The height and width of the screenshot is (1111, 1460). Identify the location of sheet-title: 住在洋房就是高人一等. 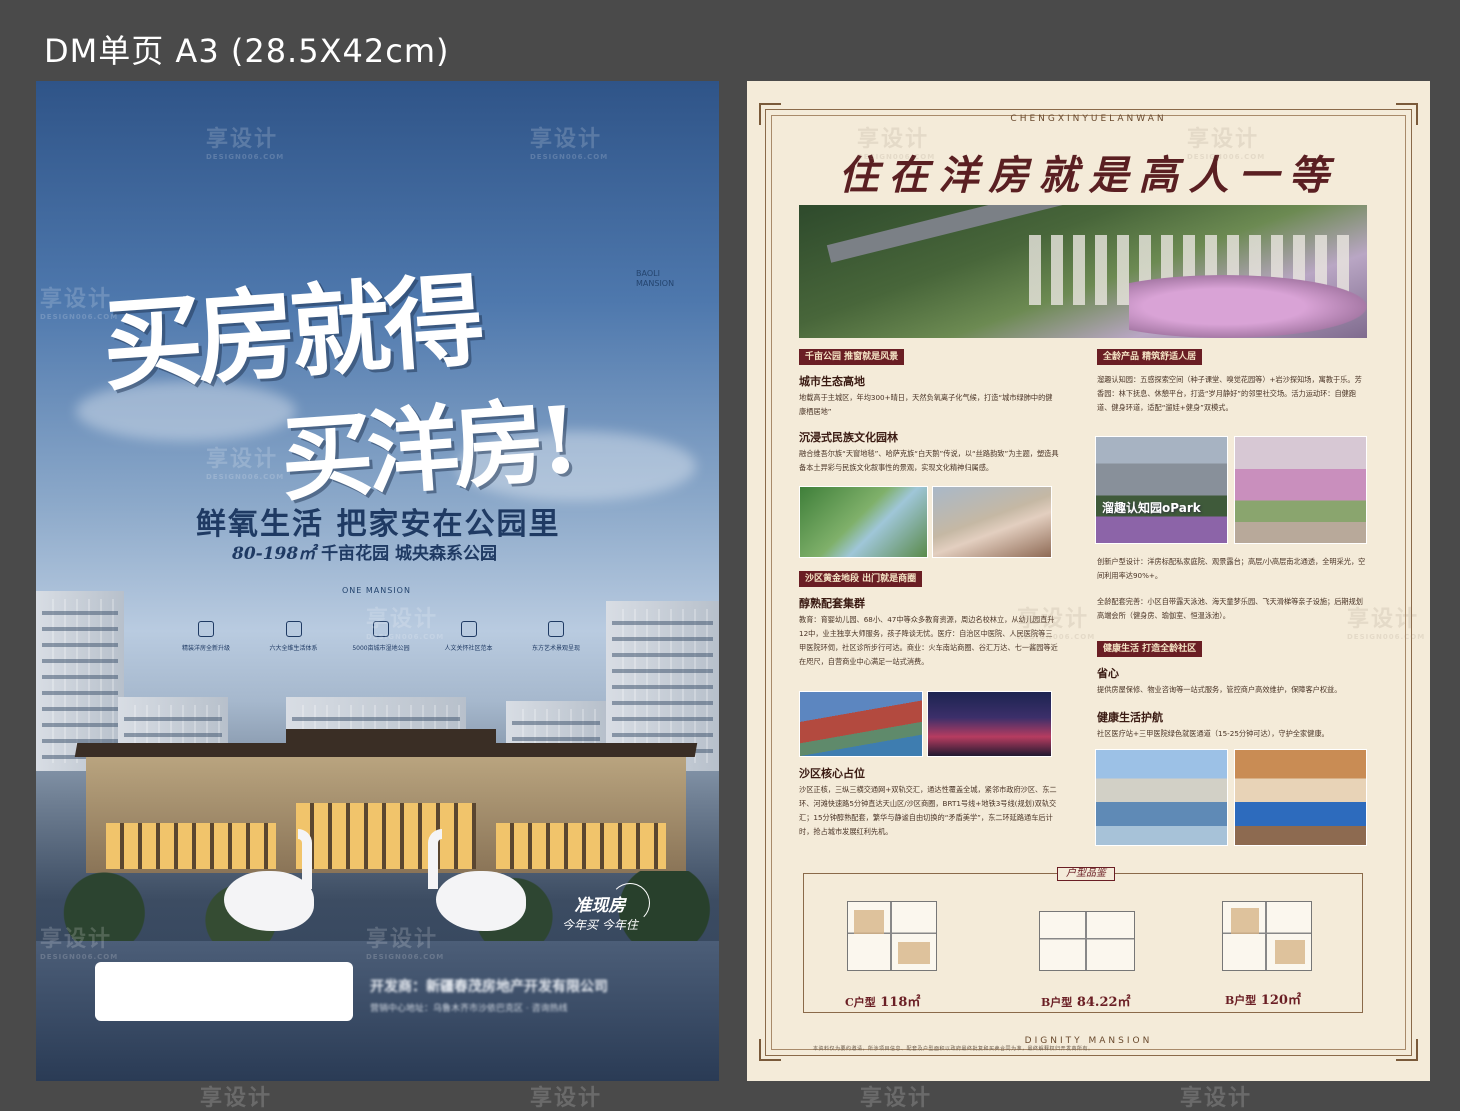
(1088, 175).